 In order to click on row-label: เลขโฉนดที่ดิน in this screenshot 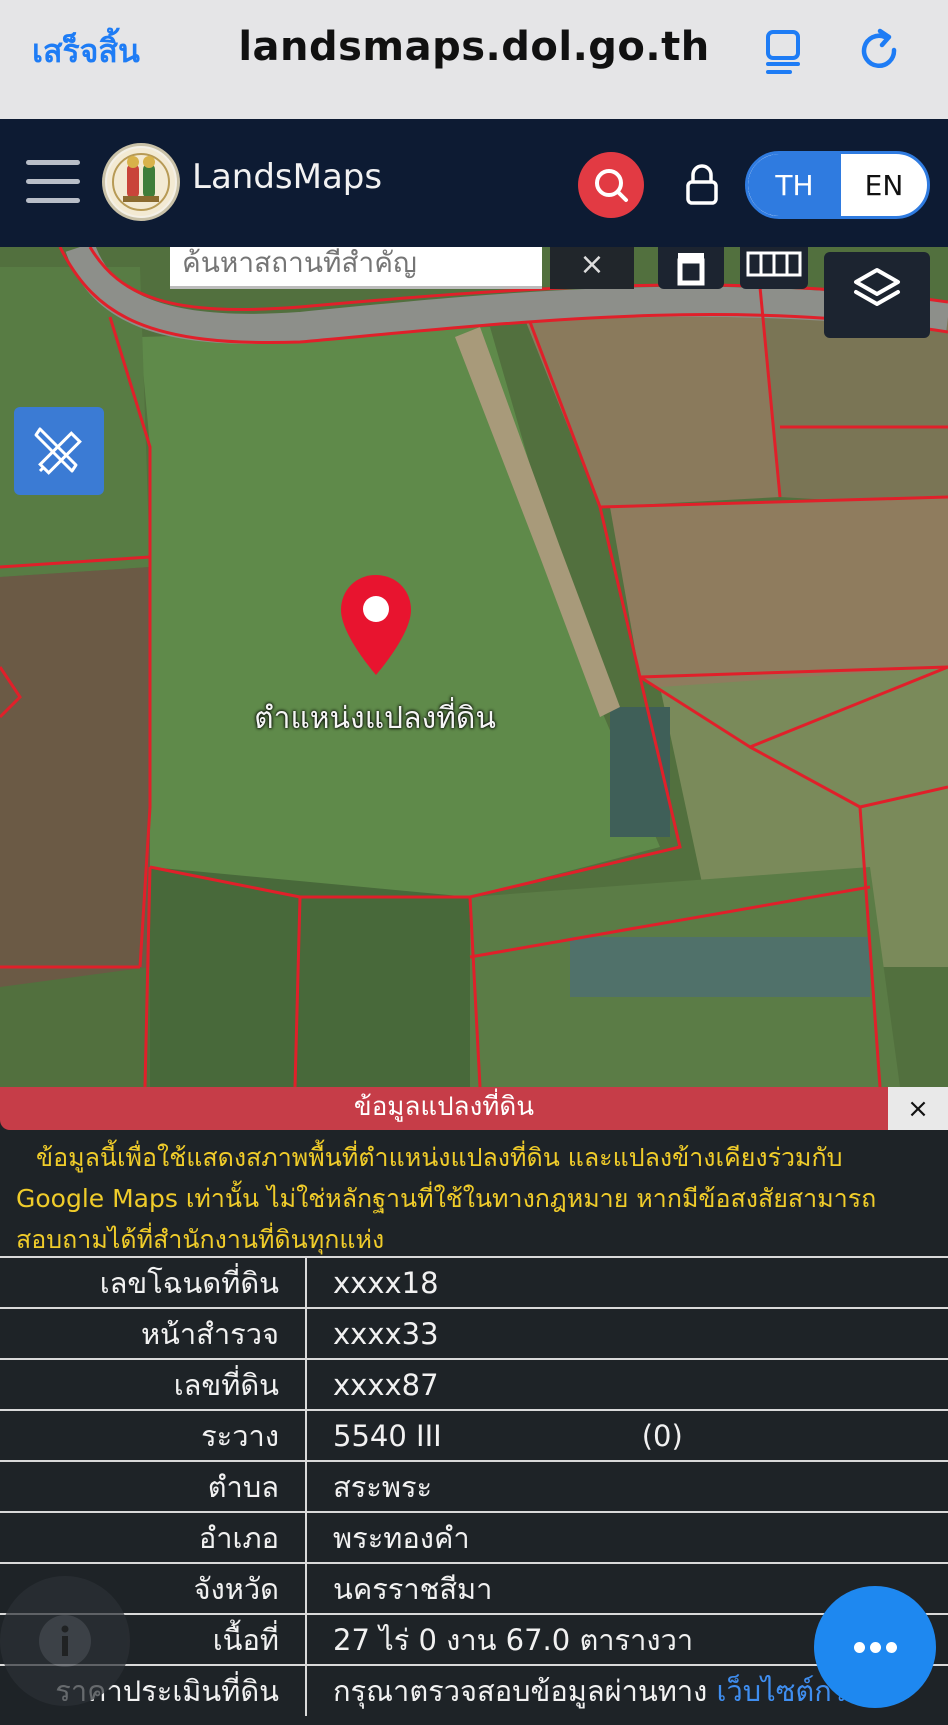, I will do `click(153, 1282)`.